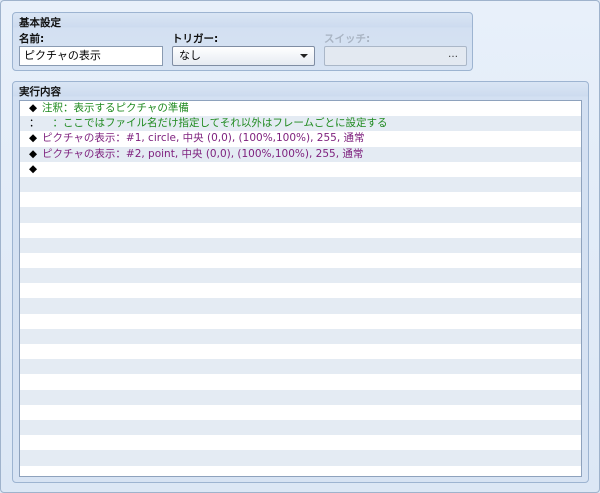 This screenshot has width=600, height=493. What do you see at coordinates (40, 23) in the screenshot?
I see `basic-settings-title: 基本設定` at bounding box center [40, 23].